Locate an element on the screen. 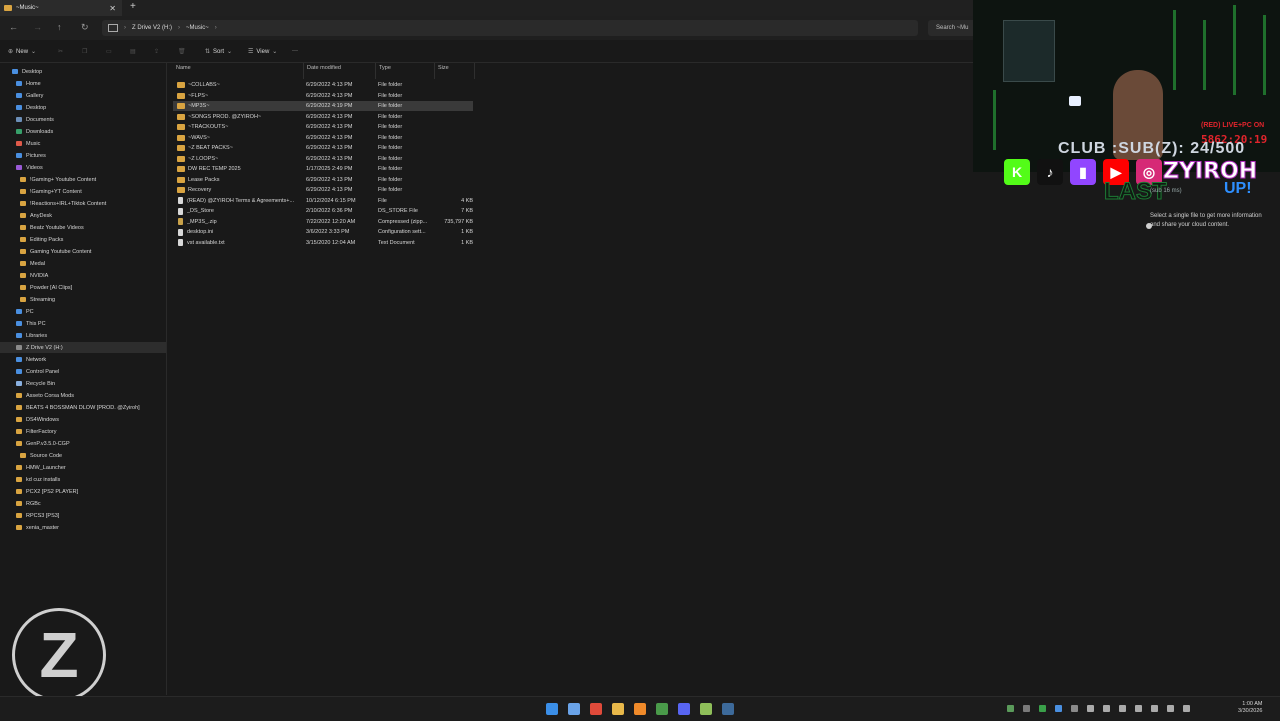 Image resolution: width=1280 pixels, height=721 pixels. cut-icon: ✂ is located at coordinates (60, 51).